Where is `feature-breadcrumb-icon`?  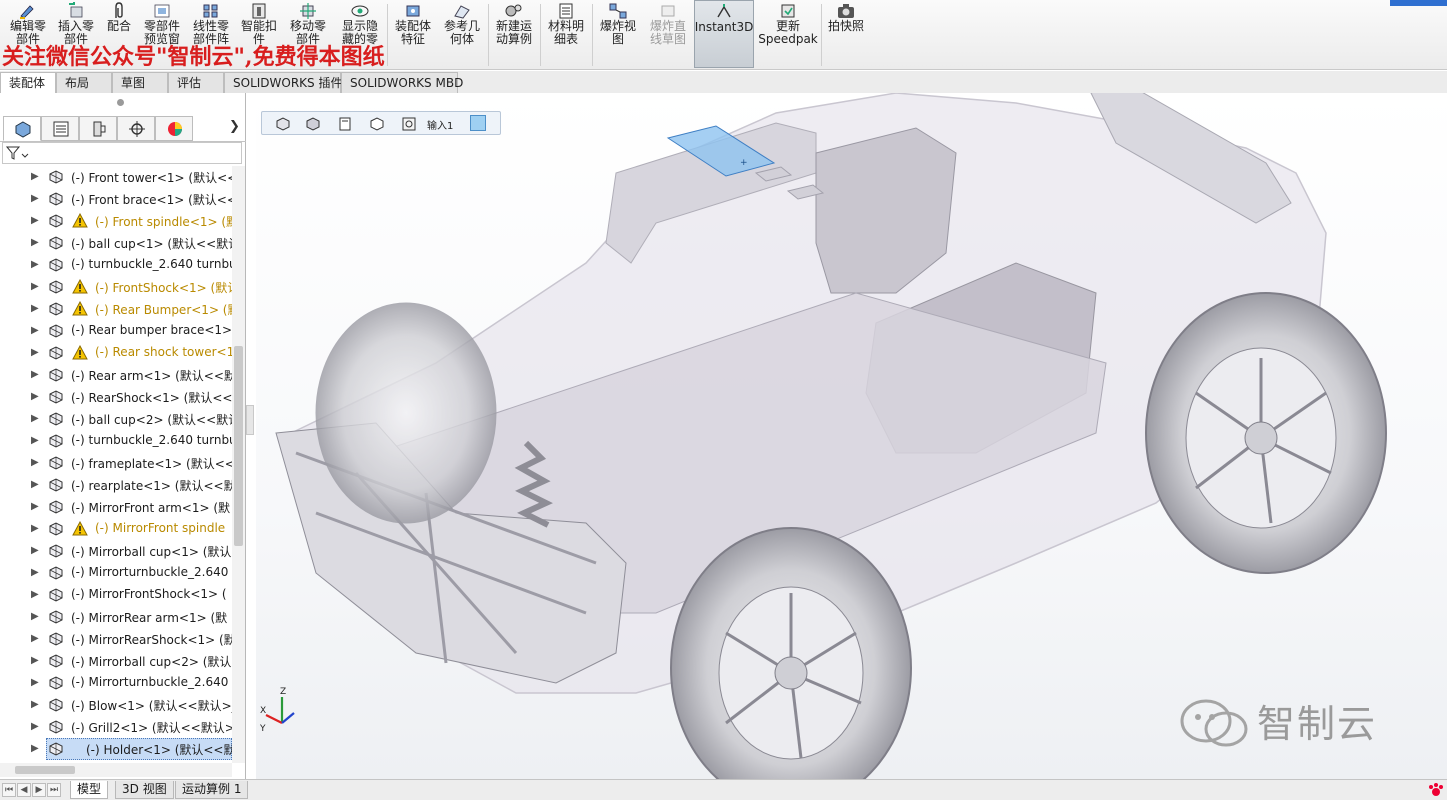 feature-breadcrumb-icon is located at coordinates (409, 124).